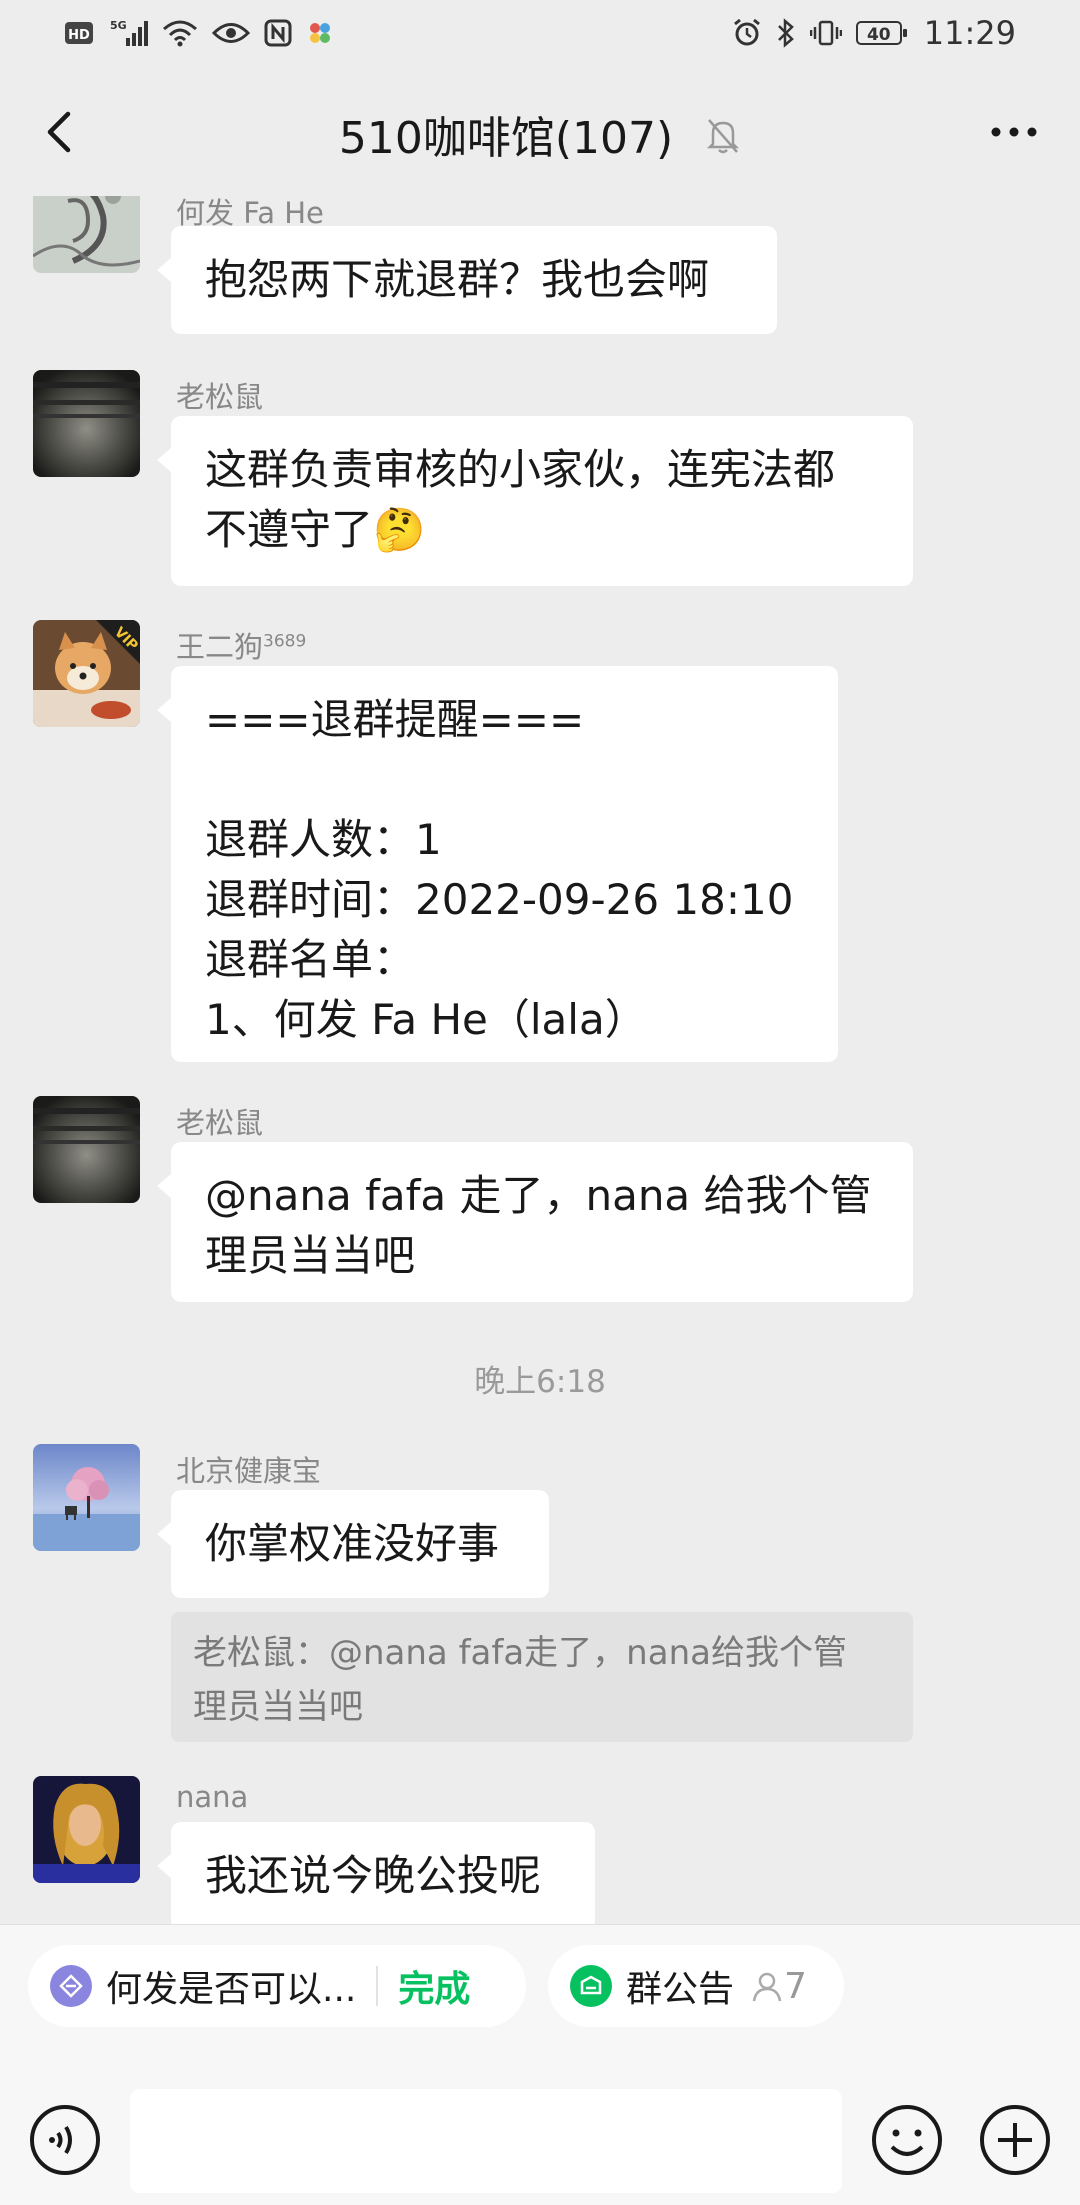  I want to click on message-bubble: 我还说今晚公投呢, so click(376, 1873).